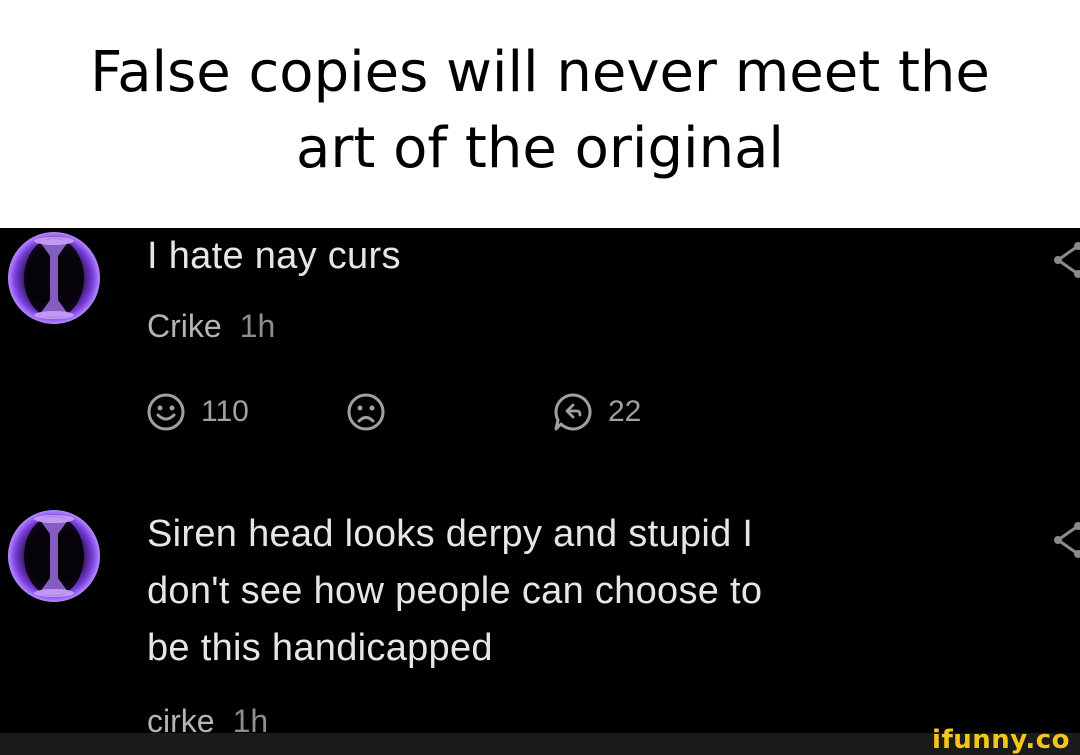  I want to click on dislike-button, so click(366, 412).